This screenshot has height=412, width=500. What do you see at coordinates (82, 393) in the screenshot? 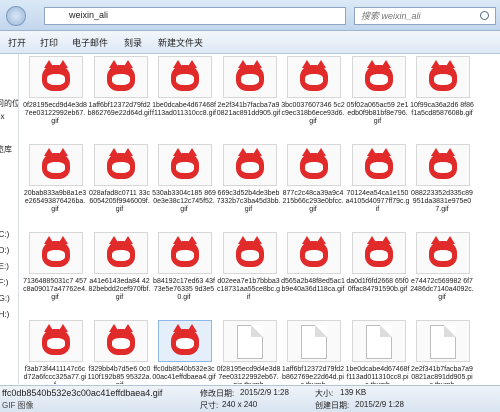
I see `selected-file-name: ffc0db8540b532e3c00ac41effdbaea4.gif` at bounding box center [82, 393].